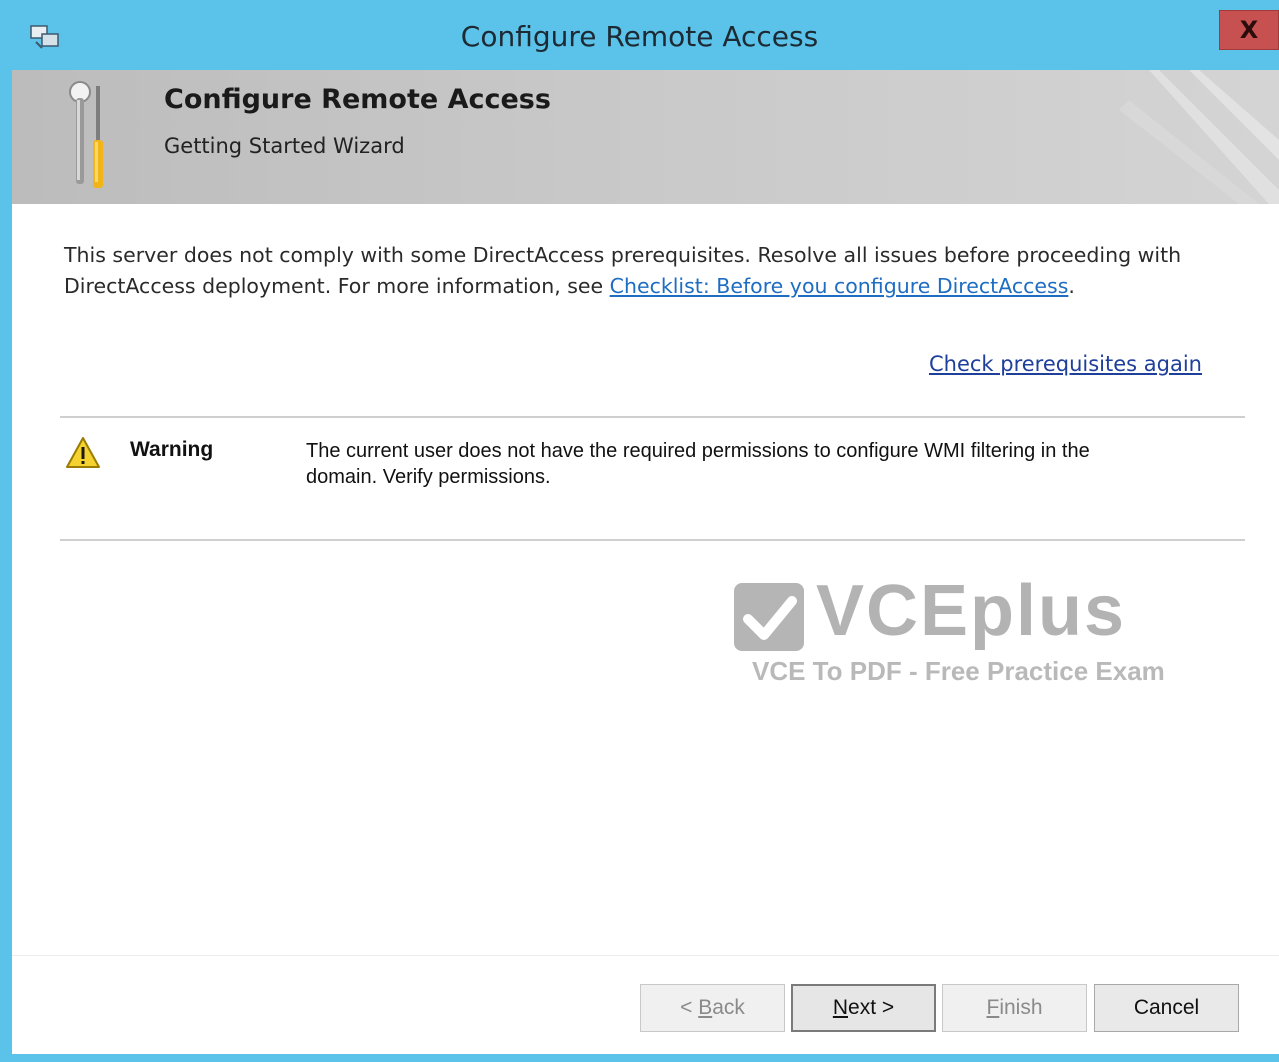 This screenshot has width=1279, height=1062. What do you see at coordinates (958, 671) in the screenshot?
I see `watermark-tagline: VCE To PDF - Free Practice Exam` at bounding box center [958, 671].